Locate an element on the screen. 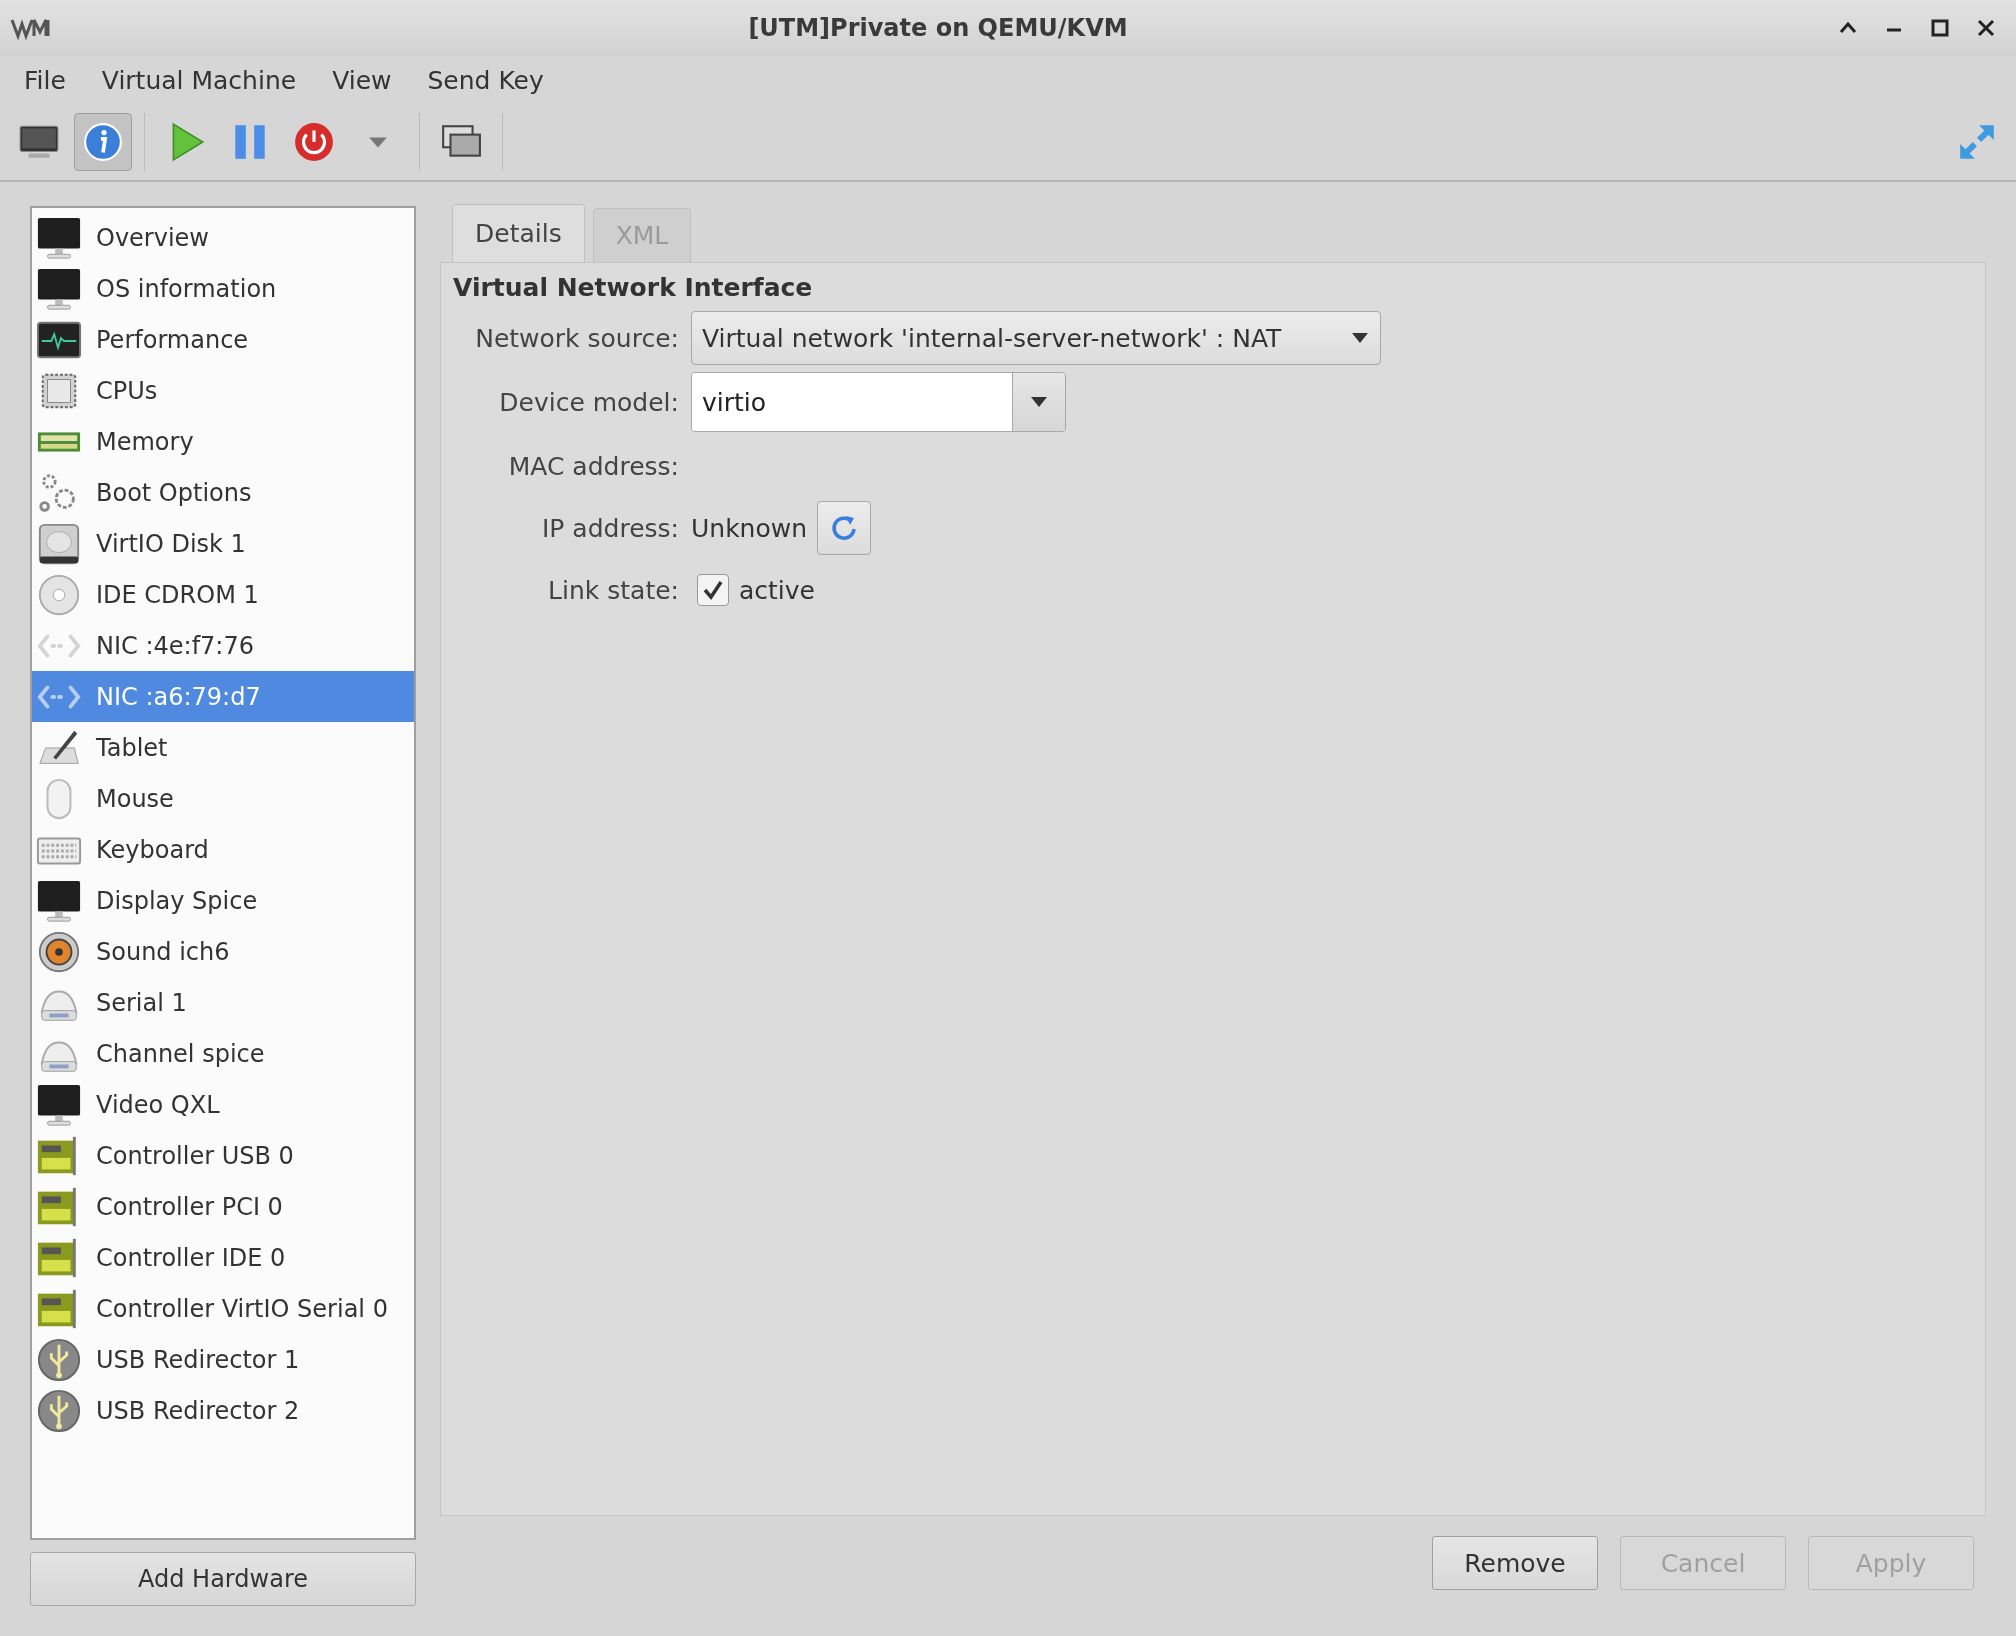  hardware-list-item: NIC :4e:f7:76 is located at coordinates (223, 645).